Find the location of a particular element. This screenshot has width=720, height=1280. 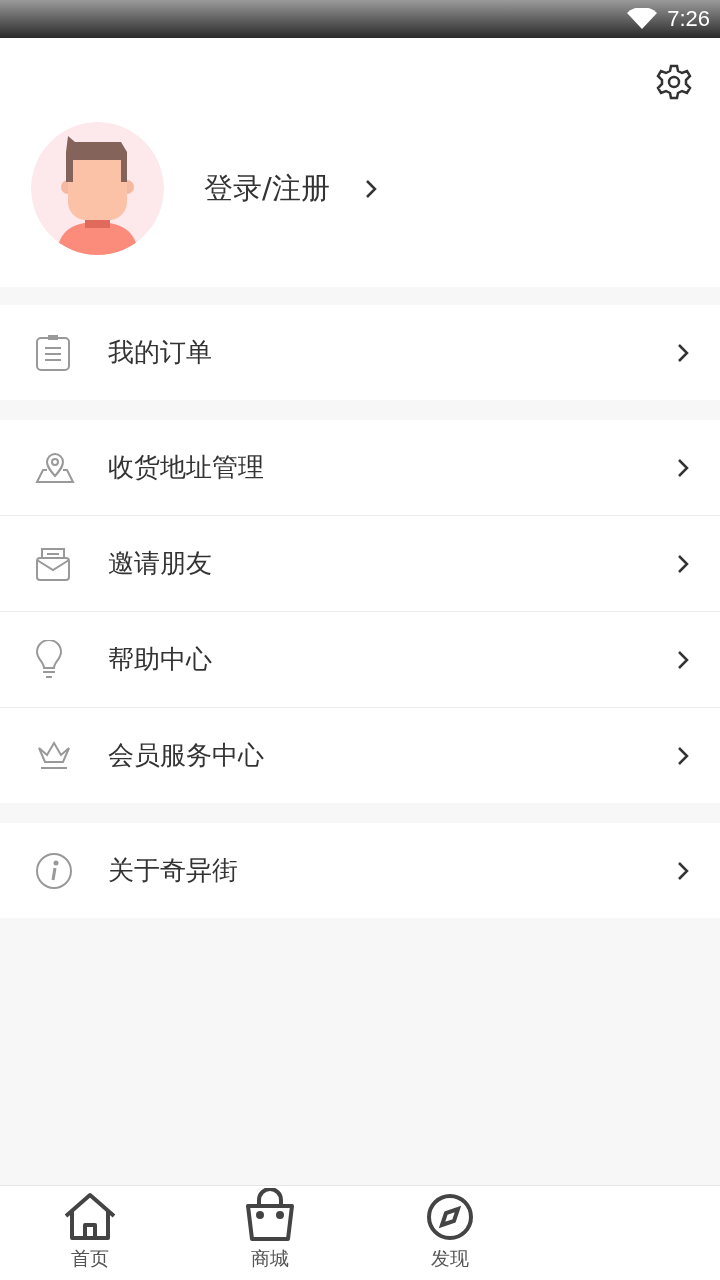

menu-item: 帮助中心 is located at coordinates (360, 660).